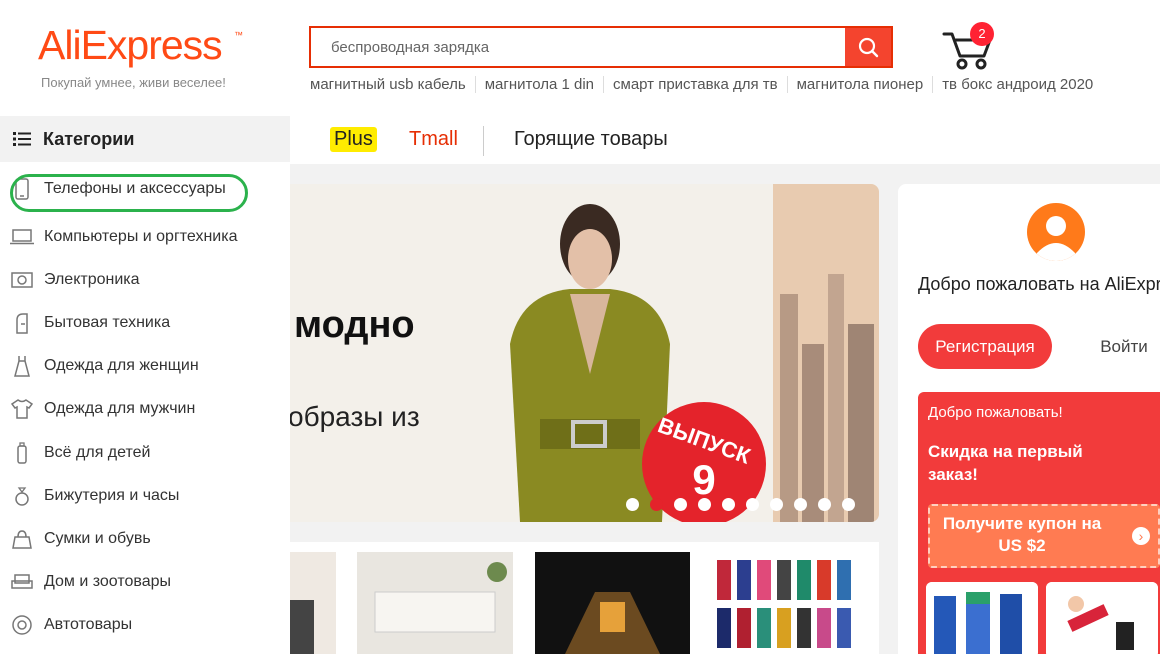 The image size is (1160, 654). Describe the element at coordinates (92, 279) in the screenshot. I see `category-label: Электроника` at that location.